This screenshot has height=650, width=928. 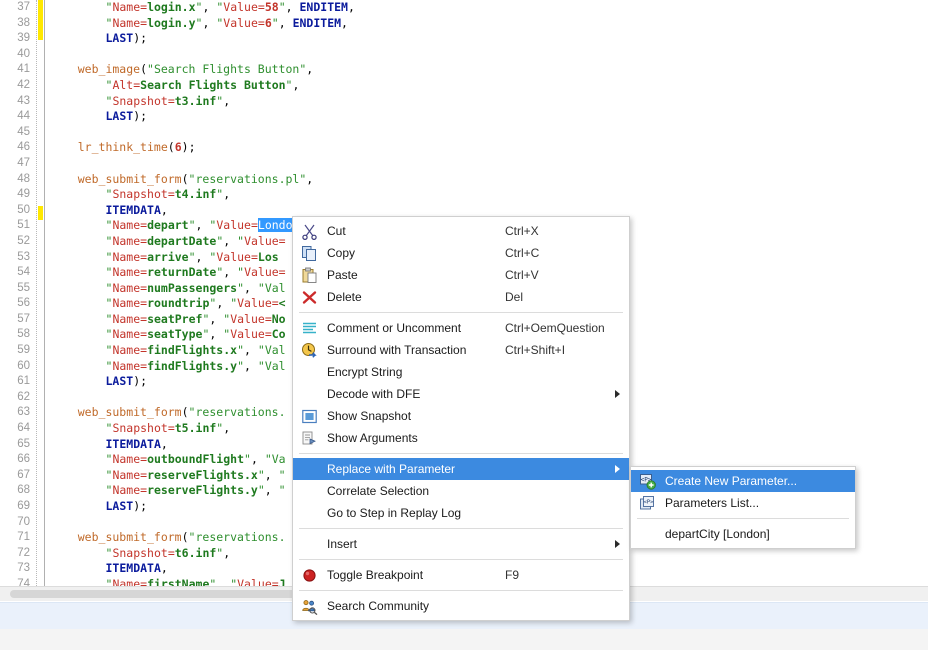 What do you see at coordinates (195, 581) in the screenshot?
I see `code-text: "Name=firstName", "Value=J` at bounding box center [195, 581].